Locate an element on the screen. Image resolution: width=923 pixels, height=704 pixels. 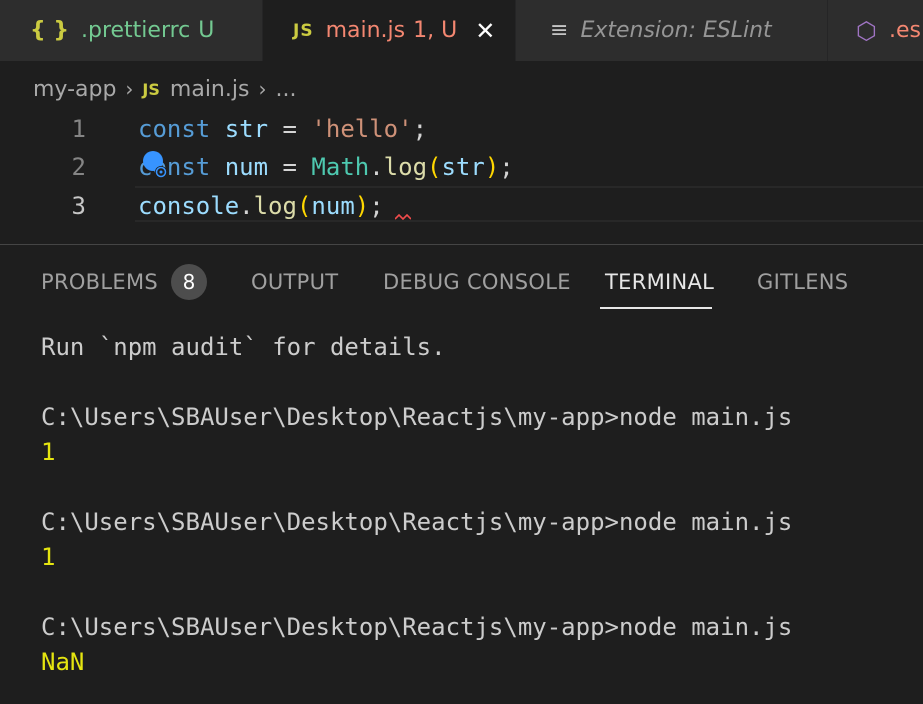
code-text: console.log(num); is located at coordinates (261, 206).